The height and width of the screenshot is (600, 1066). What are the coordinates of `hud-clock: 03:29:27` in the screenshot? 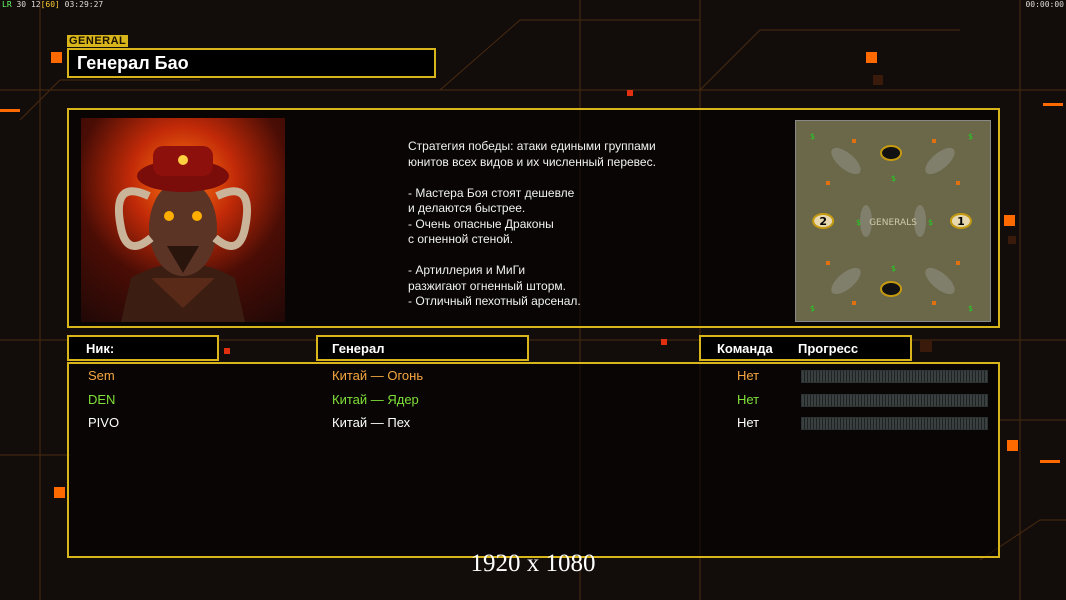 It's located at (84, 4).